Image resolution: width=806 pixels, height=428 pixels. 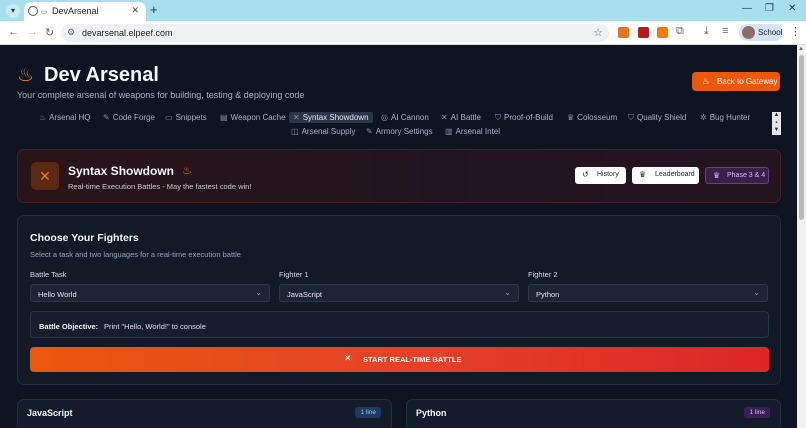 I want to click on media-control-icon: ≡, so click(x=725, y=31).